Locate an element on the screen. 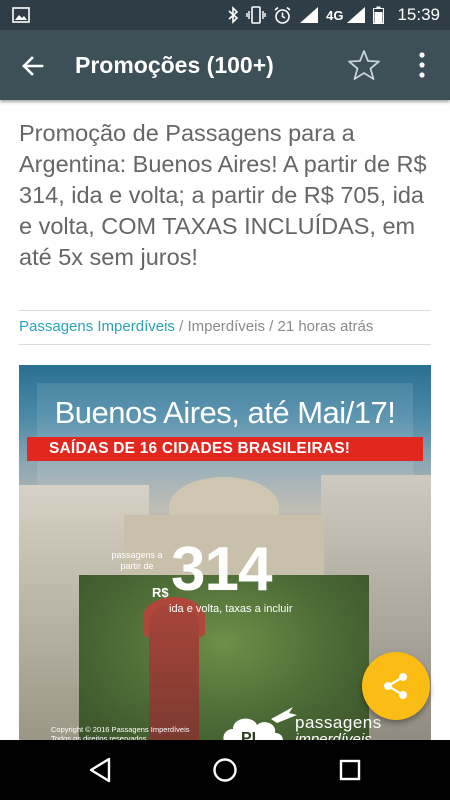 This screenshot has width=450, height=800. back-arrow-icon is located at coordinates (33, 66).